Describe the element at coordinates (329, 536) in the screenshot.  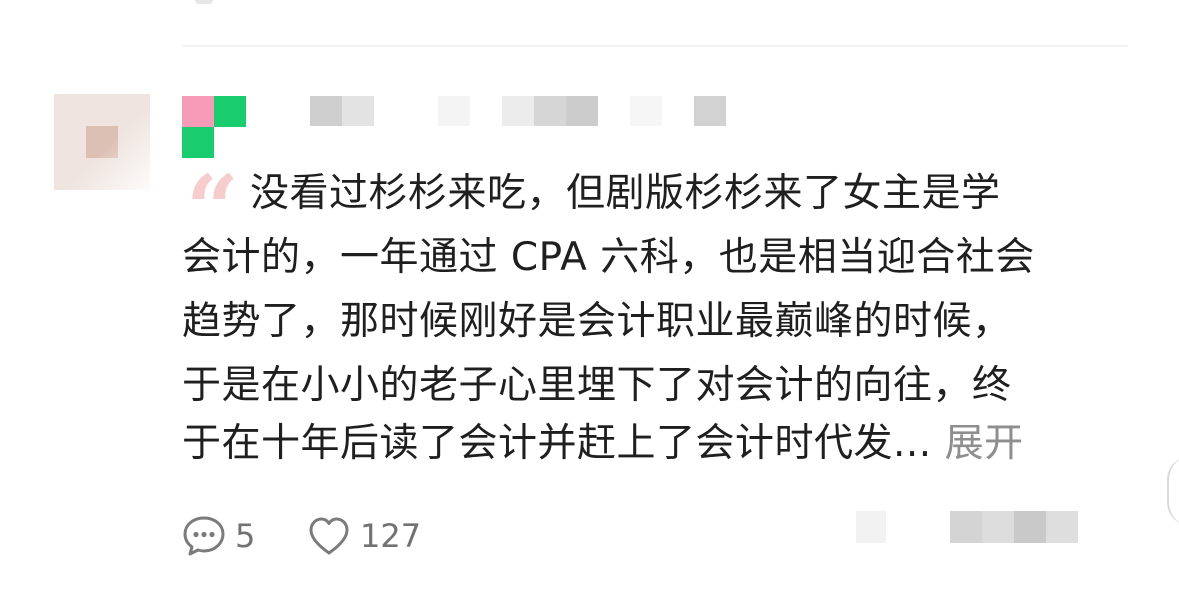
I see `heart-icon` at that location.